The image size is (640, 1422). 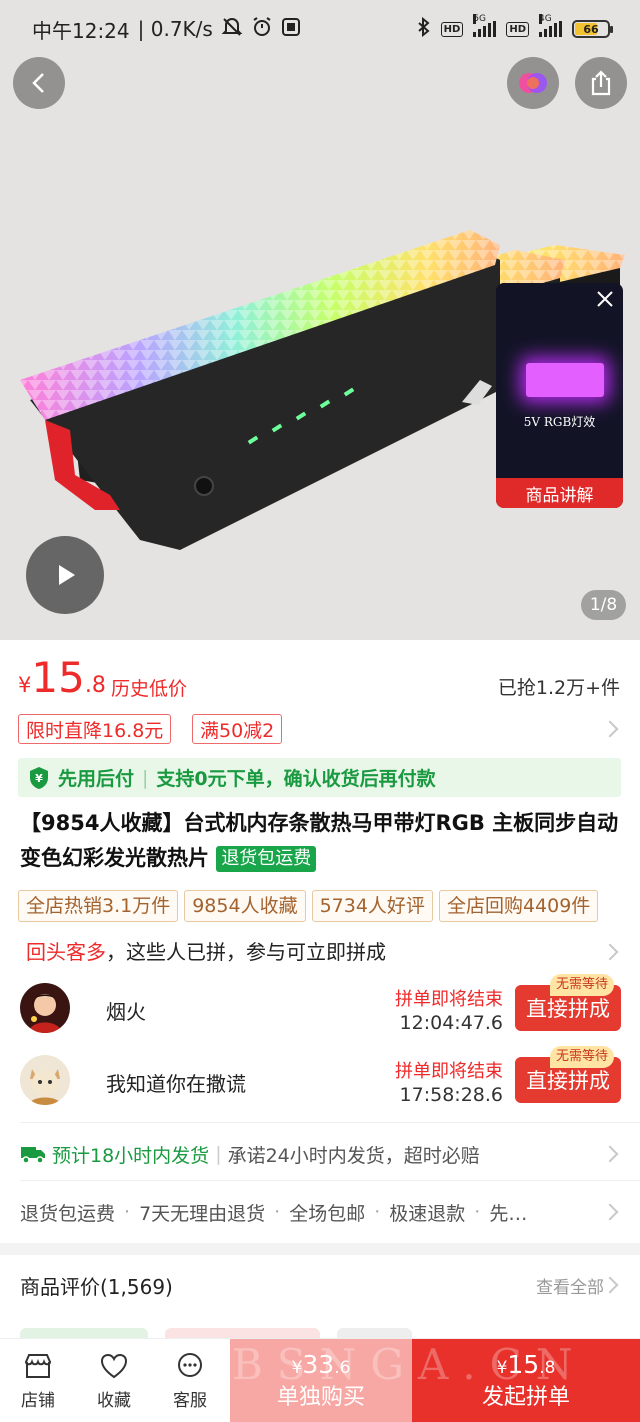 I want to click on live-button, so click(x=533, y=83).